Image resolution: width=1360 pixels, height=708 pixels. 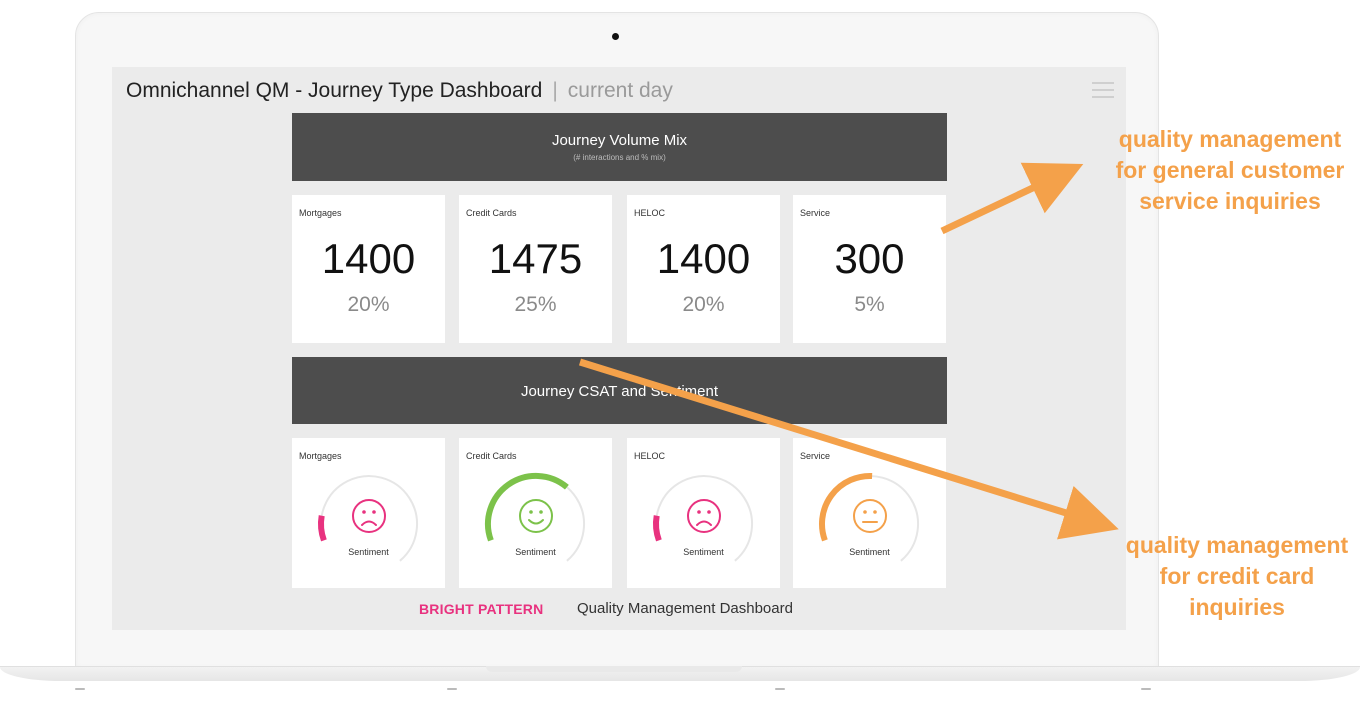 What do you see at coordinates (620, 90) in the screenshot?
I see `period-label: current day` at bounding box center [620, 90].